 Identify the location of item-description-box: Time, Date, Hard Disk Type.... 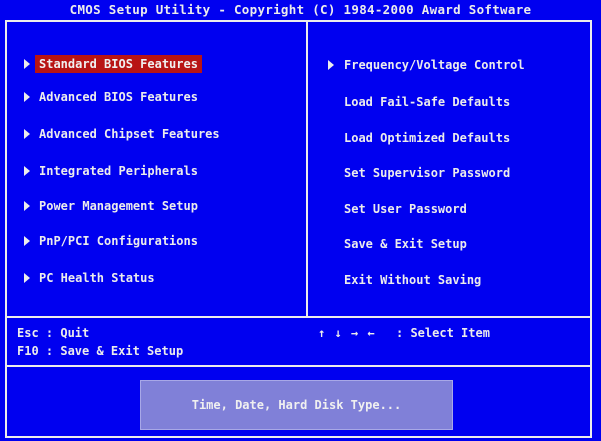
(296, 405).